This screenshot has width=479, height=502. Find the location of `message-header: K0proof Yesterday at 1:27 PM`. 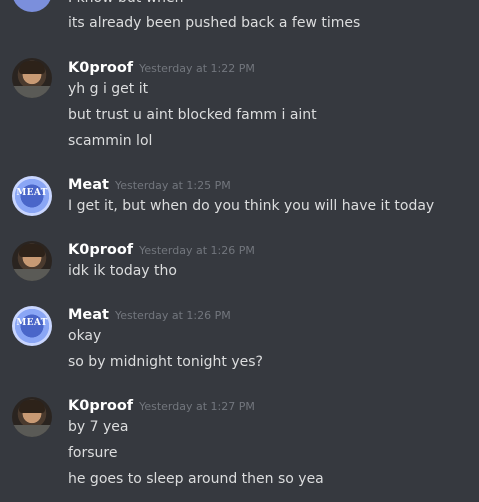

message-header: K0proof Yesterday at 1:27 PM is located at coordinates (161, 406).